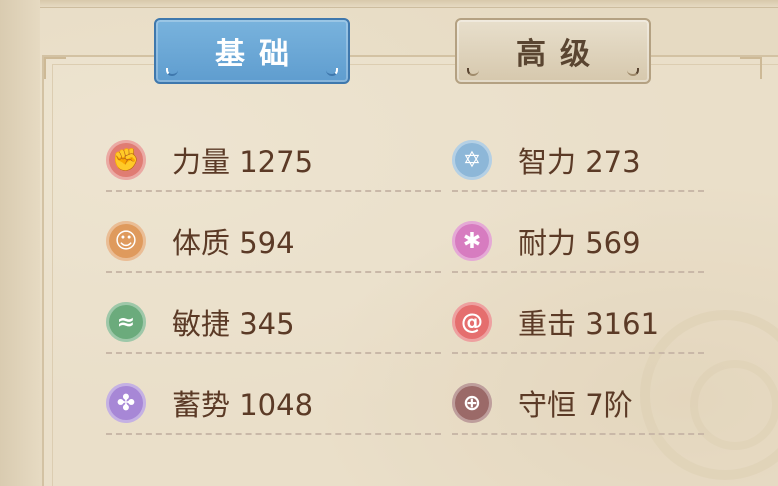 This screenshot has height=486, width=778. Describe the element at coordinates (201, 162) in the screenshot. I see `stat-label: 力量` at that location.